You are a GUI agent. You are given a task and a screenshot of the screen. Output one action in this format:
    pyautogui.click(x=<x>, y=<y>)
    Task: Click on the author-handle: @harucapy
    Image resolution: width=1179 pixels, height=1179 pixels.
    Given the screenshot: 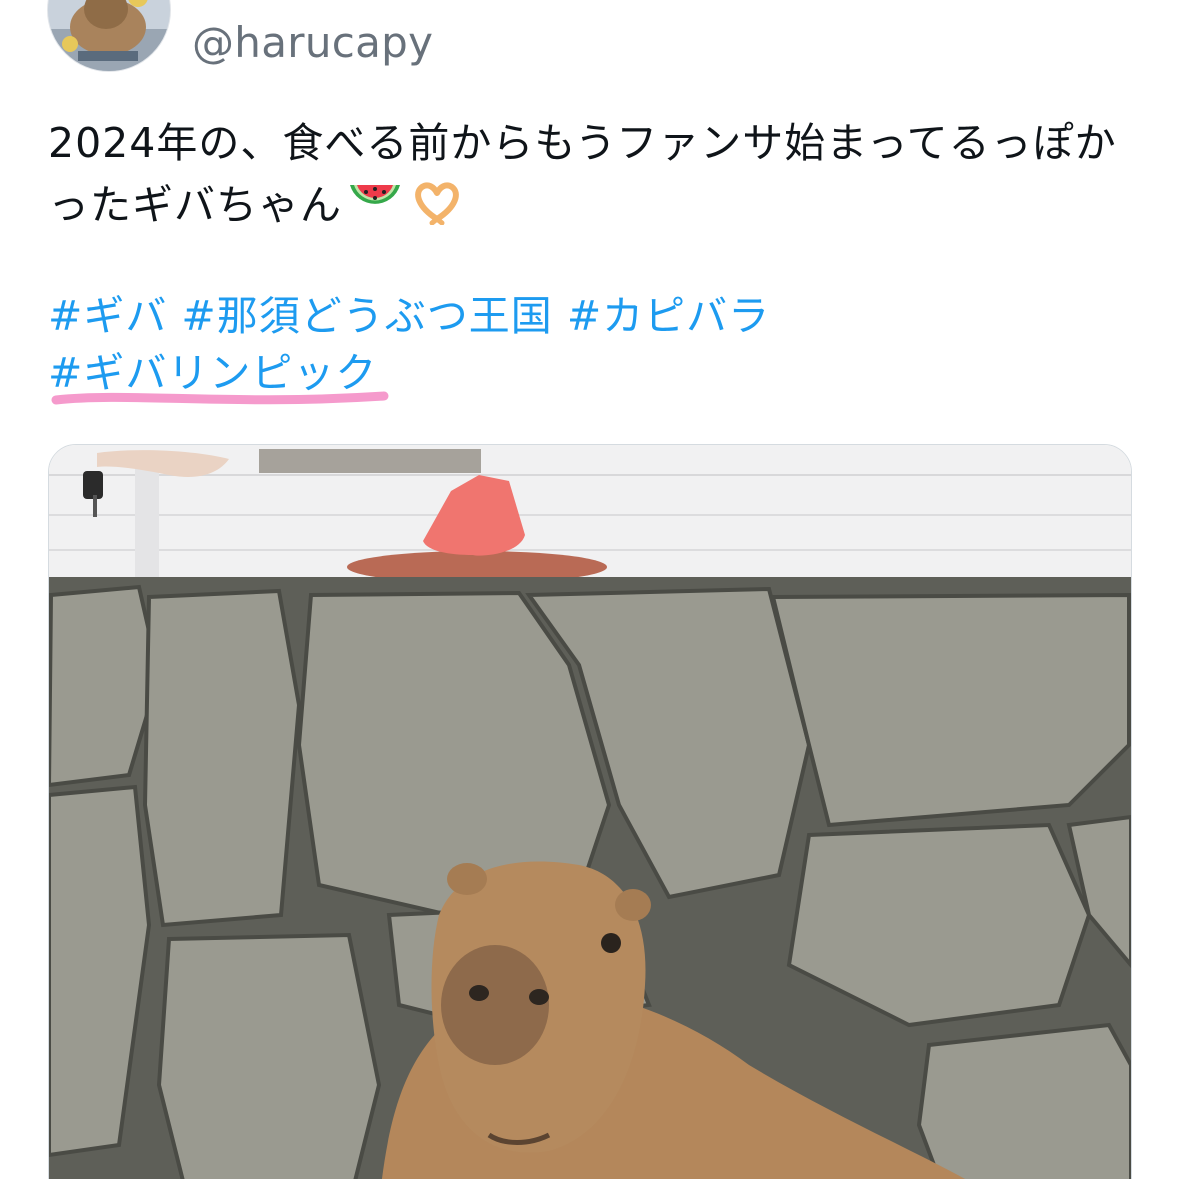 What is the action you would take?
    pyautogui.click(x=312, y=42)
    